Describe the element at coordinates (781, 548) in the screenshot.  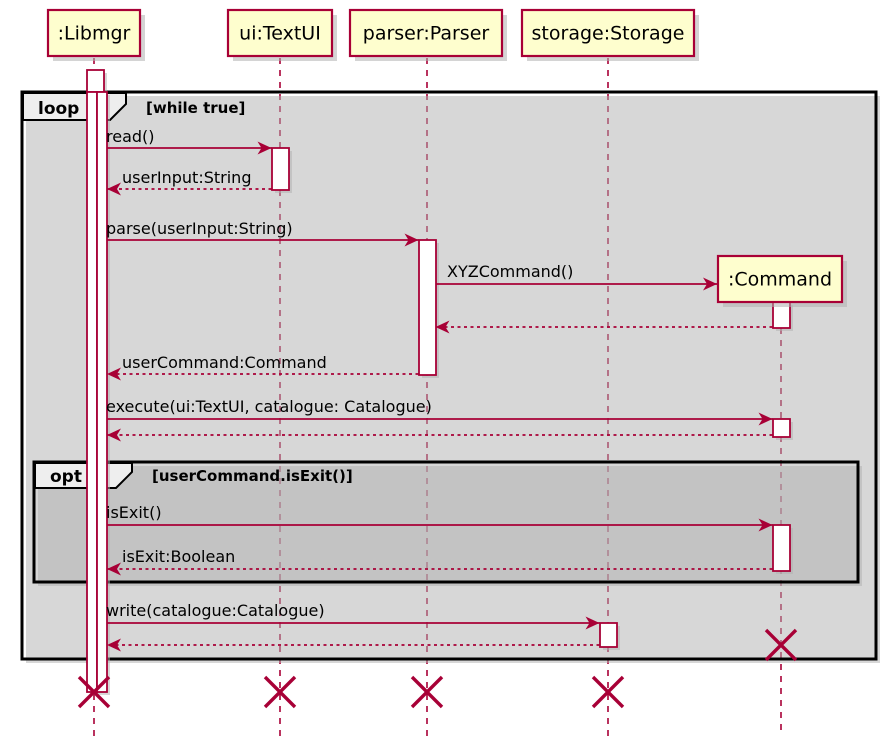
I see `act-command-exit` at that location.